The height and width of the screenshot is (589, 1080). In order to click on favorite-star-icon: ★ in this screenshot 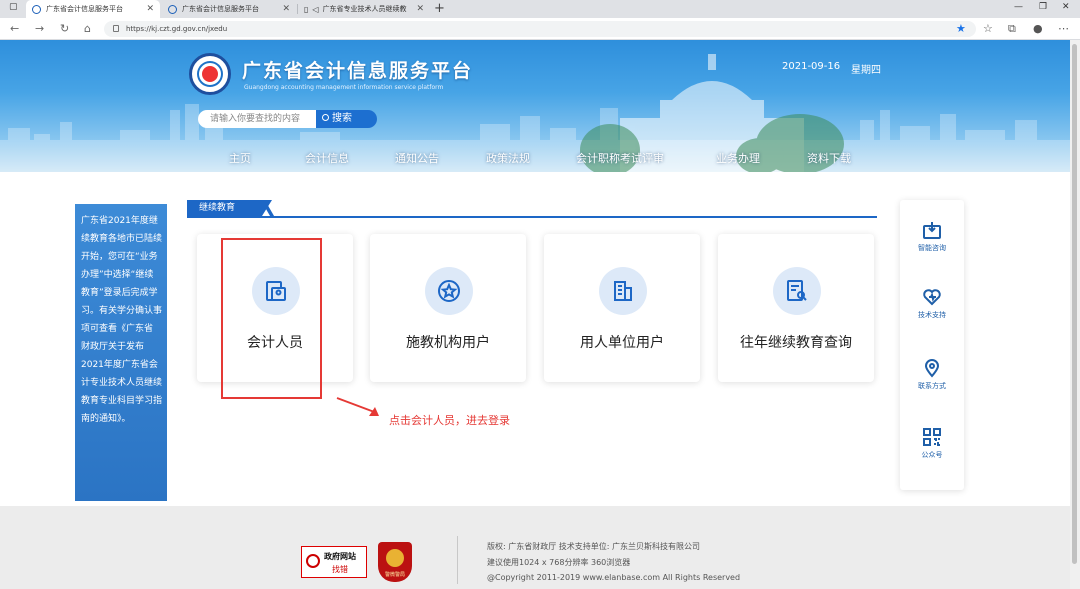, I will do `click(961, 29)`.